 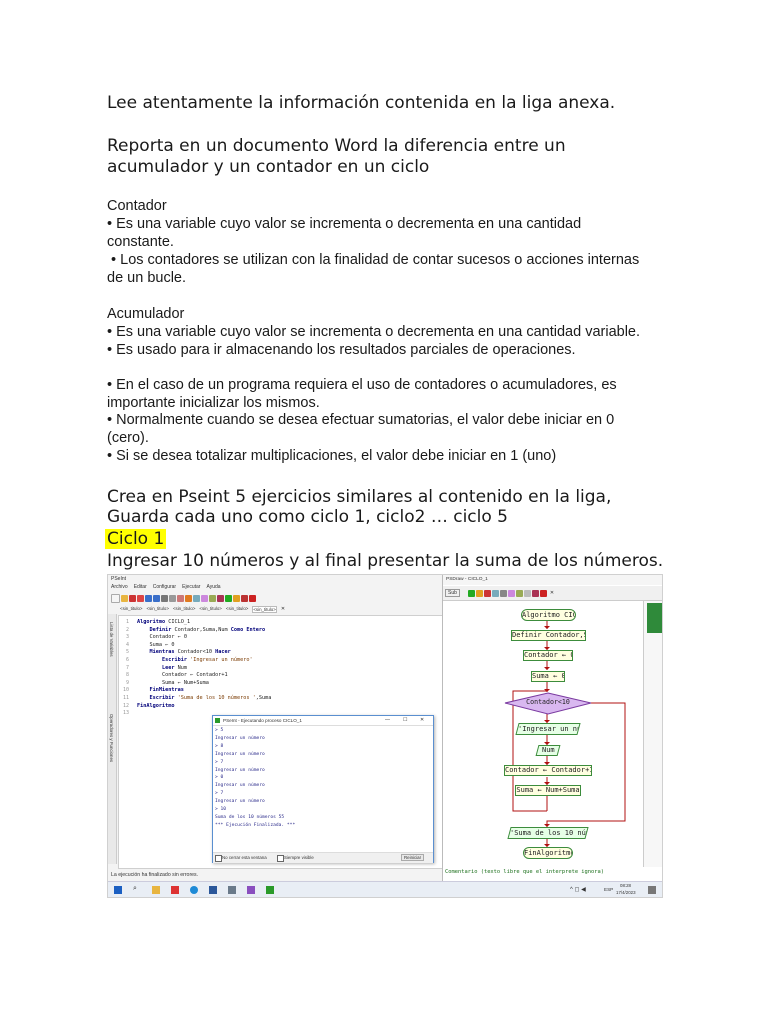 I want to click on code-line: Escribir 'Ingresar un número', so click(x=204, y=661).